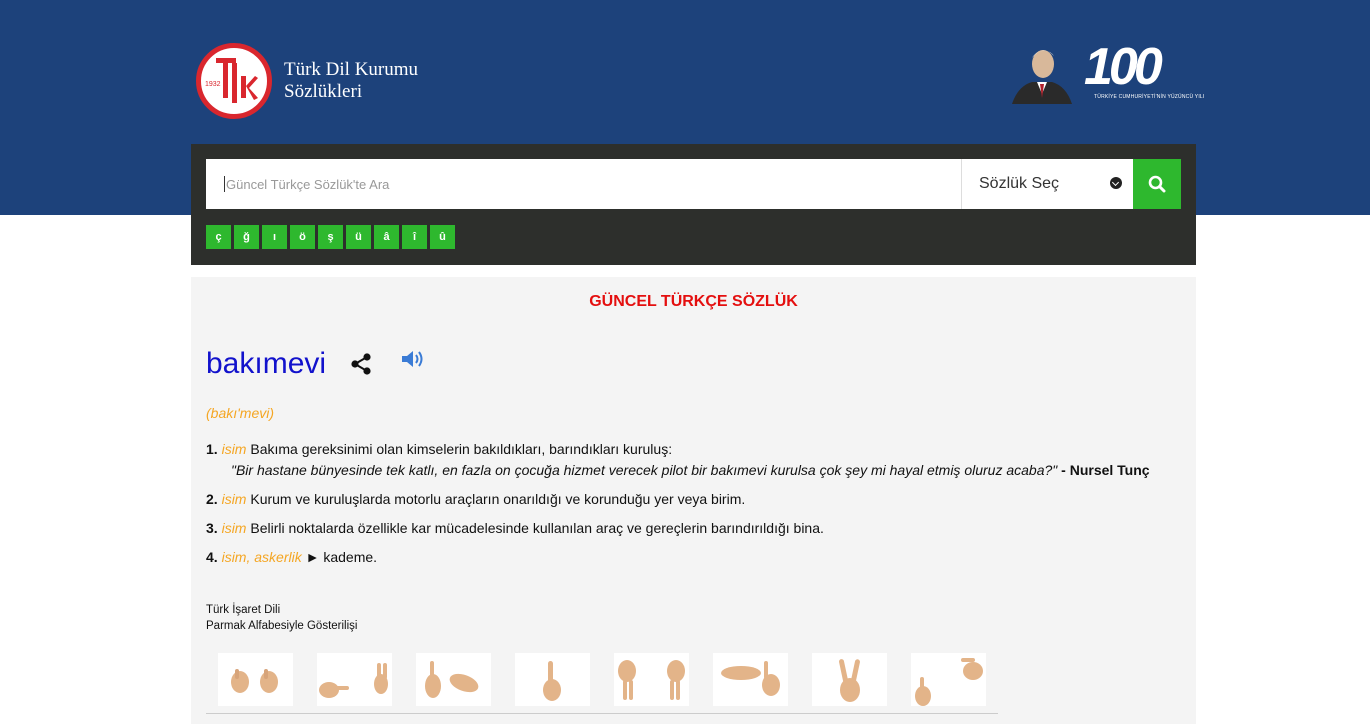 Image resolution: width=1370 pixels, height=724 pixels. What do you see at coordinates (413, 359) in the screenshot?
I see `speaker-icon` at bounding box center [413, 359].